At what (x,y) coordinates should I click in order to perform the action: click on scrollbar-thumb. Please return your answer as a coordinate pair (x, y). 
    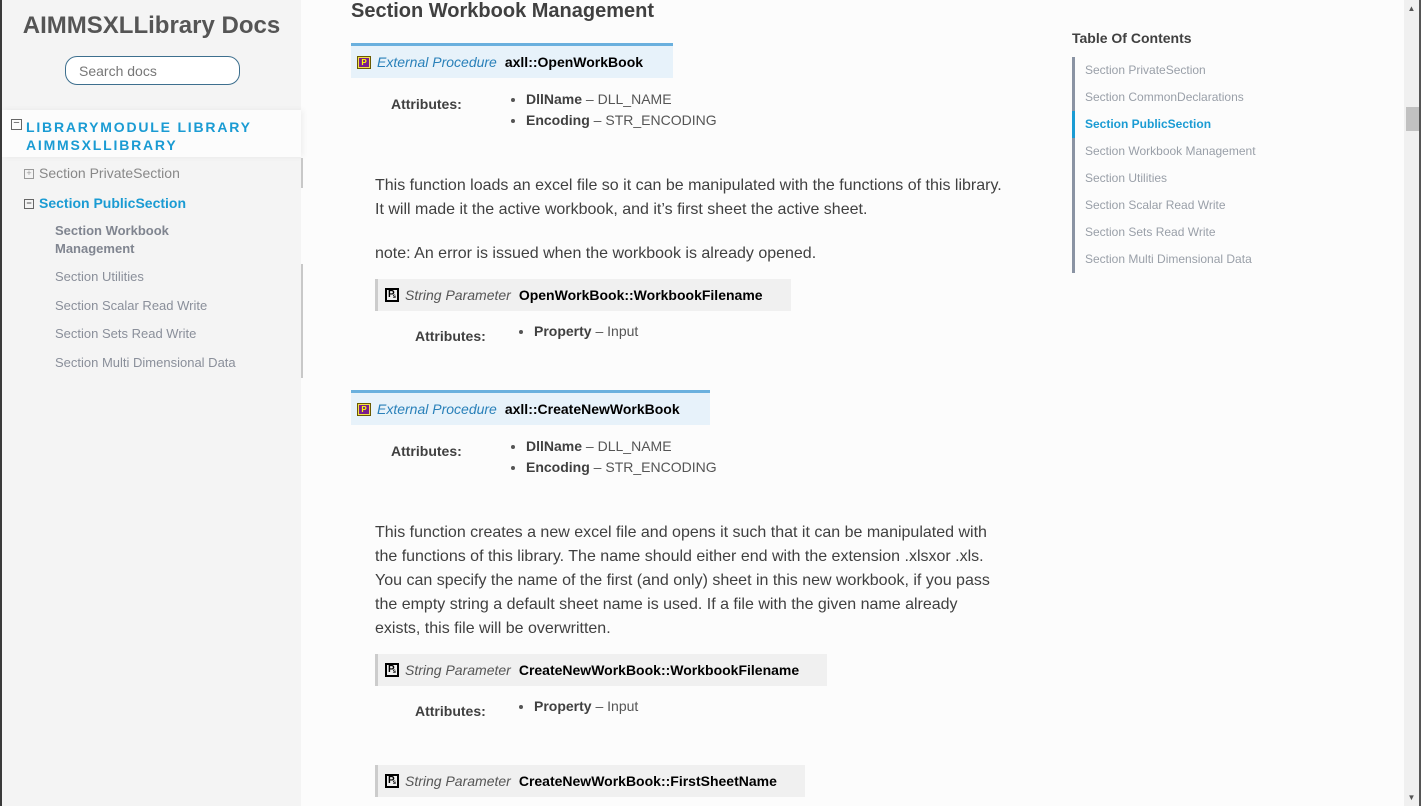
    Looking at the image, I should click on (1412, 119).